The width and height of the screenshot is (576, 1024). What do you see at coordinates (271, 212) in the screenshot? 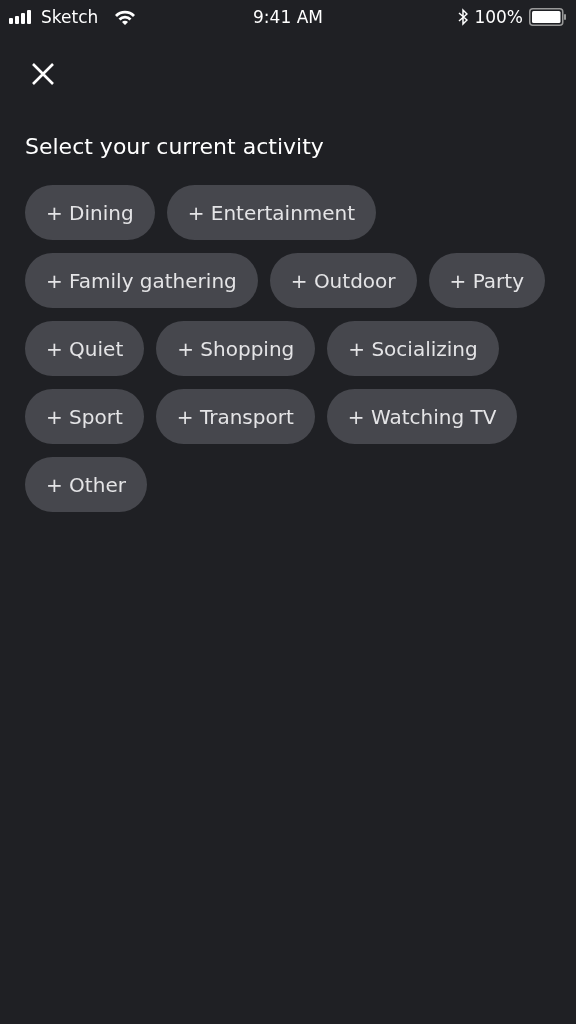
I see `activity-chip: + Entertainment` at bounding box center [271, 212].